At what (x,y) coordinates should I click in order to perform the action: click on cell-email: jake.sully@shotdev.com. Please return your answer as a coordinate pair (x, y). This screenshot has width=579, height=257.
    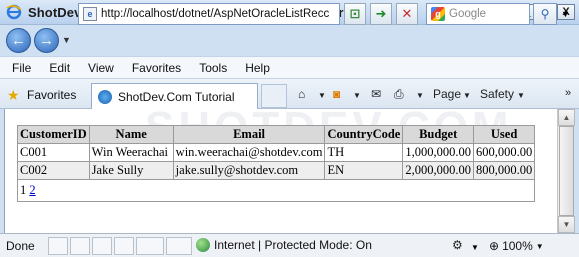
    Looking at the image, I should click on (249, 170).